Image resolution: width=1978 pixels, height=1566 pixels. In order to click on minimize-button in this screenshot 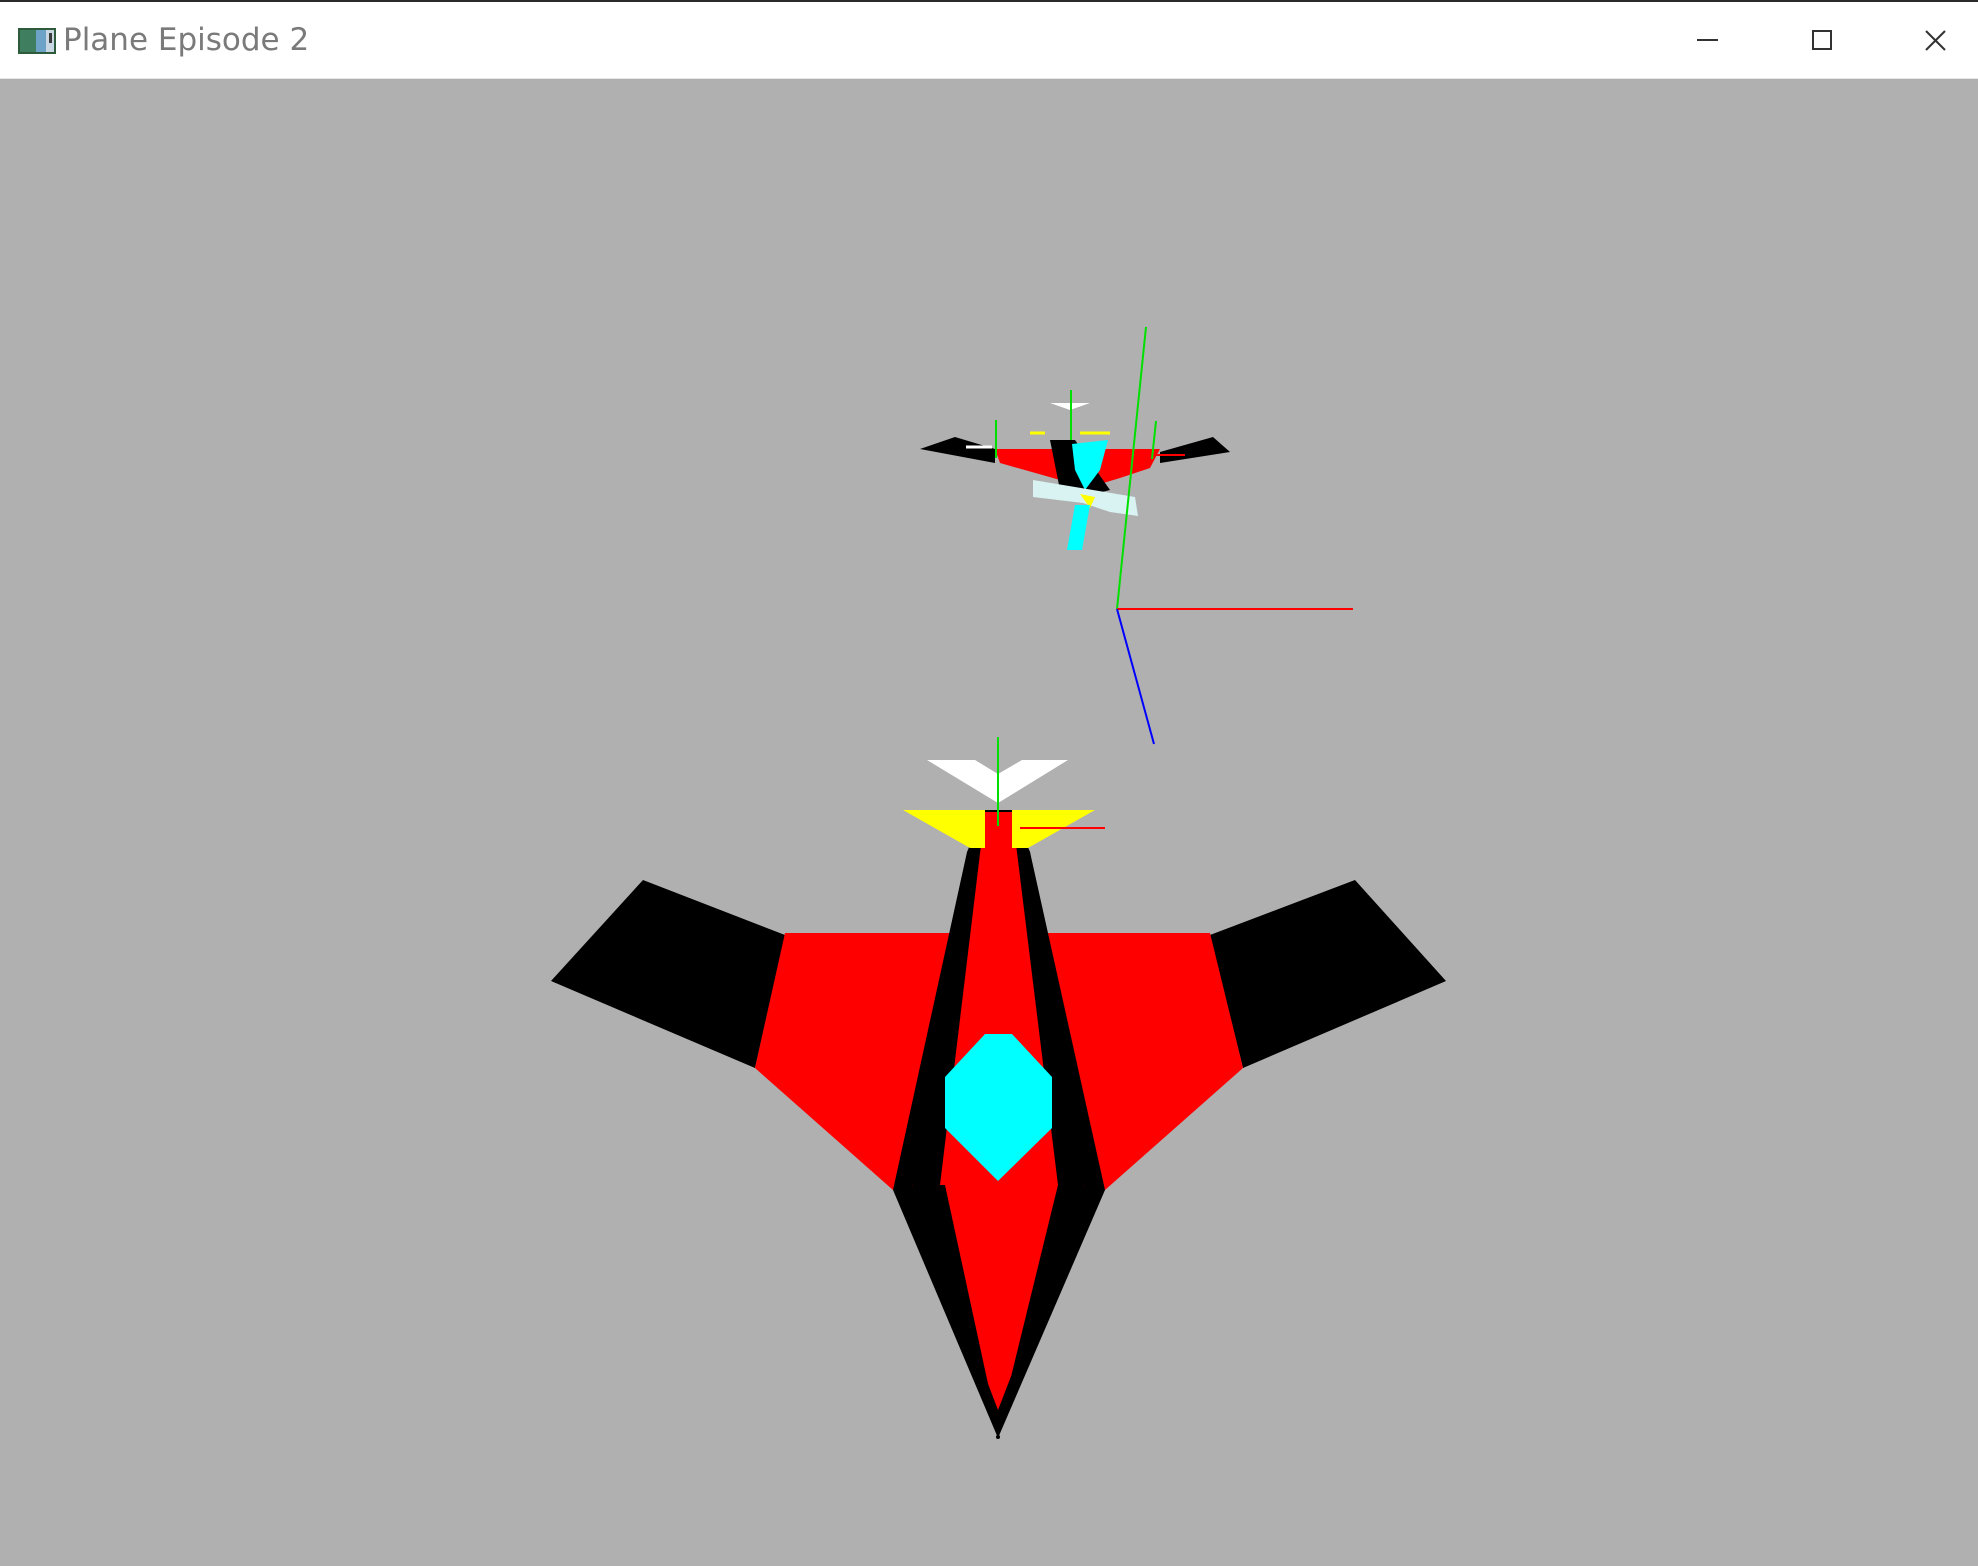, I will do `click(1707, 40)`.